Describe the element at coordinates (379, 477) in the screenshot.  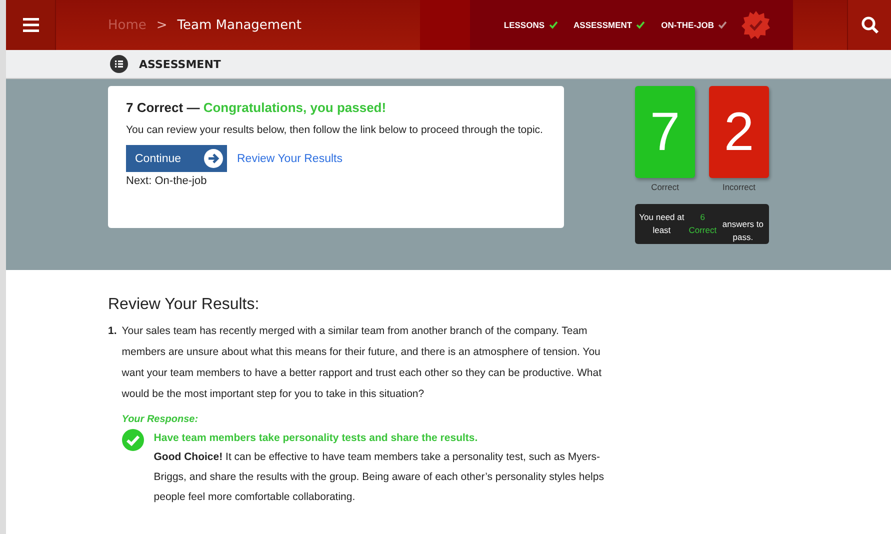
I see `feedback-text: Good Choice! It can be effective to have team members take a personality test, such as Myers-Briggs, and share the results with the group. Being aware of each other’s personality styles helps people feel more comfortable collaborating.` at that location.